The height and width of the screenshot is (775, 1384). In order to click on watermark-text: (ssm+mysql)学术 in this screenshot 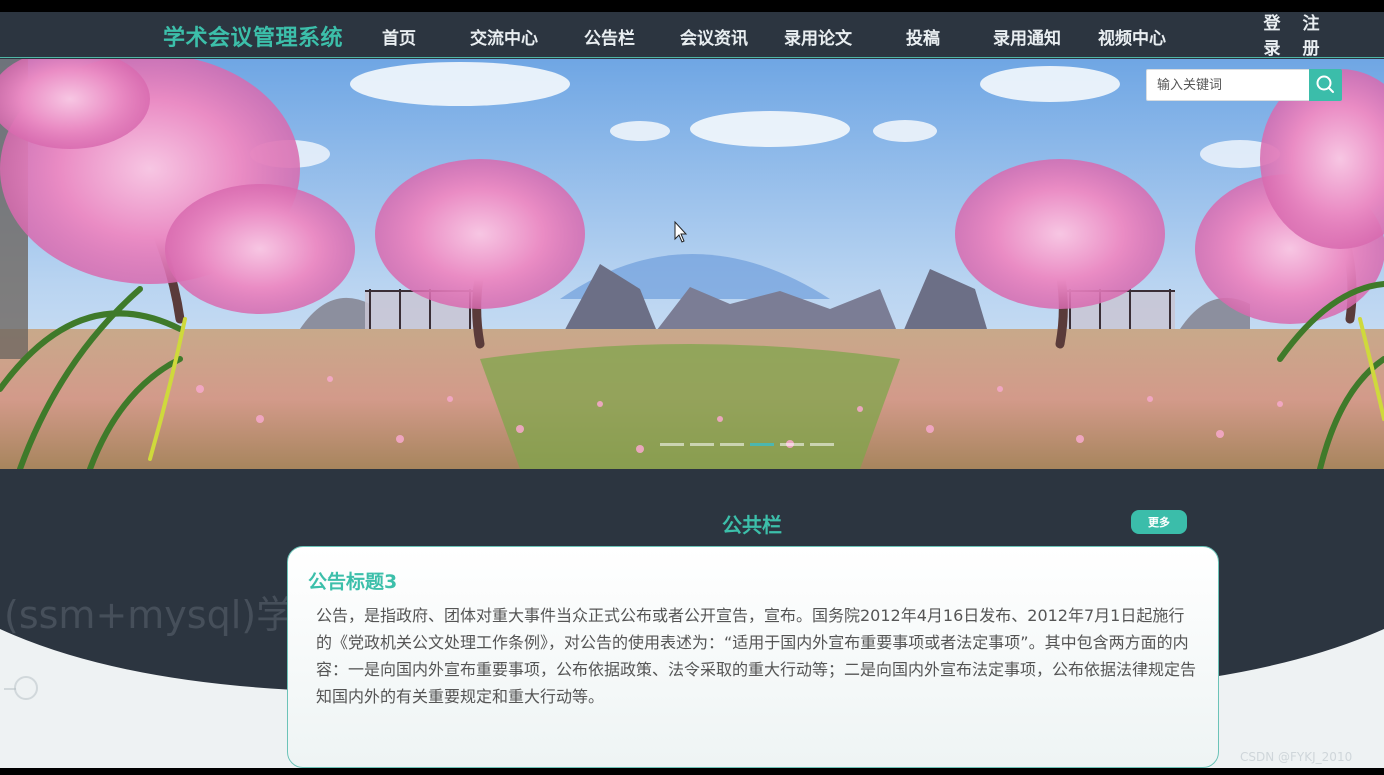, I will do `click(168, 615)`.